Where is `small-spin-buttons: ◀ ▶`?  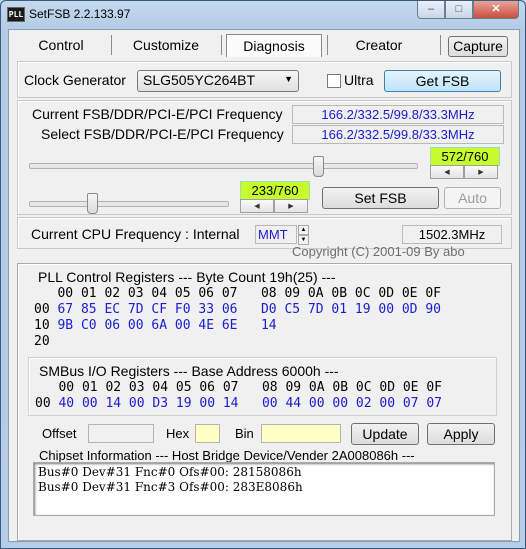
small-spin-buttons: ◀ ▶ is located at coordinates (274, 206).